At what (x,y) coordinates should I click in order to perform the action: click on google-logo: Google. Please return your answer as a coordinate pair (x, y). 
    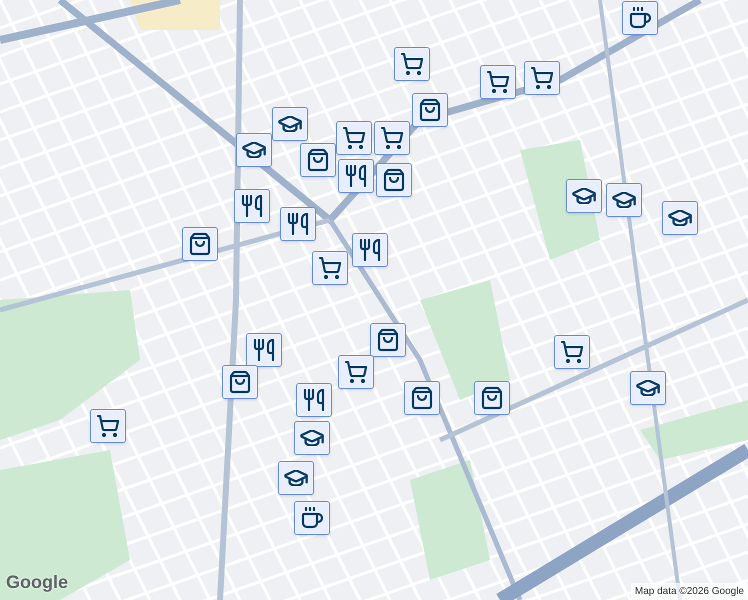
    Looking at the image, I should click on (37, 582).